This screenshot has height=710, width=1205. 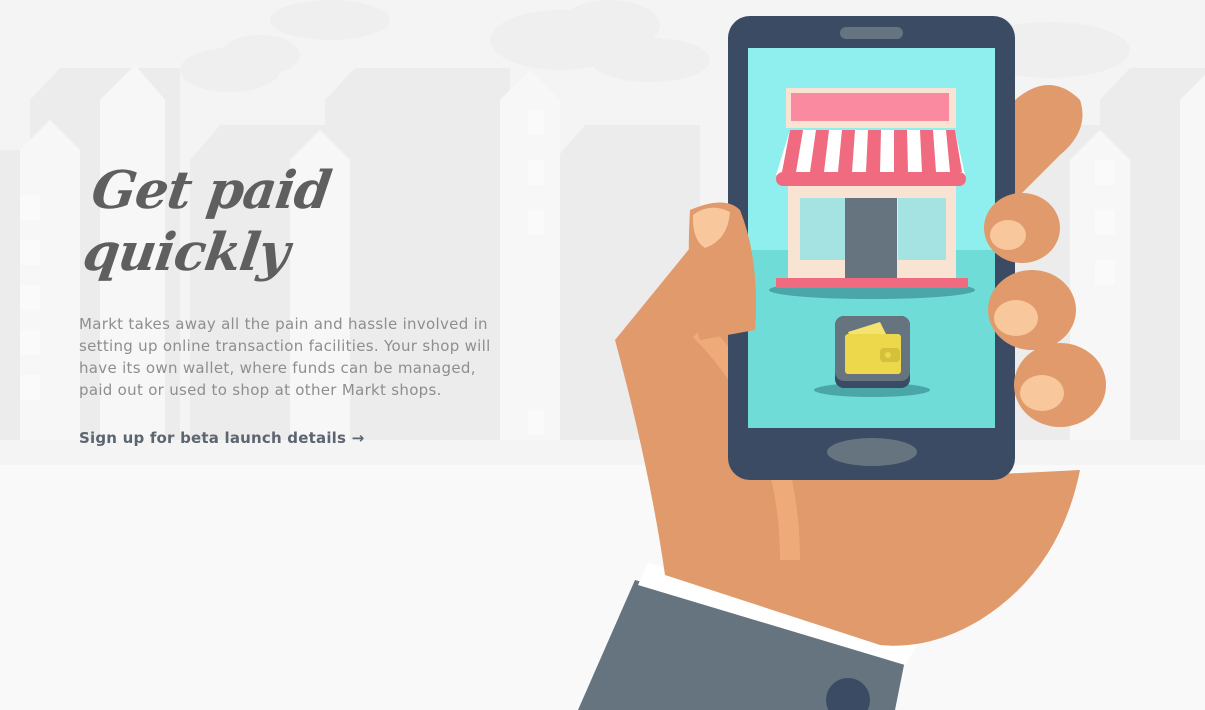 What do you see at coordinates (207, 222) in the screenshot?
I see `hero-headline: Get paid quickly` at bounding box center [207, 222].